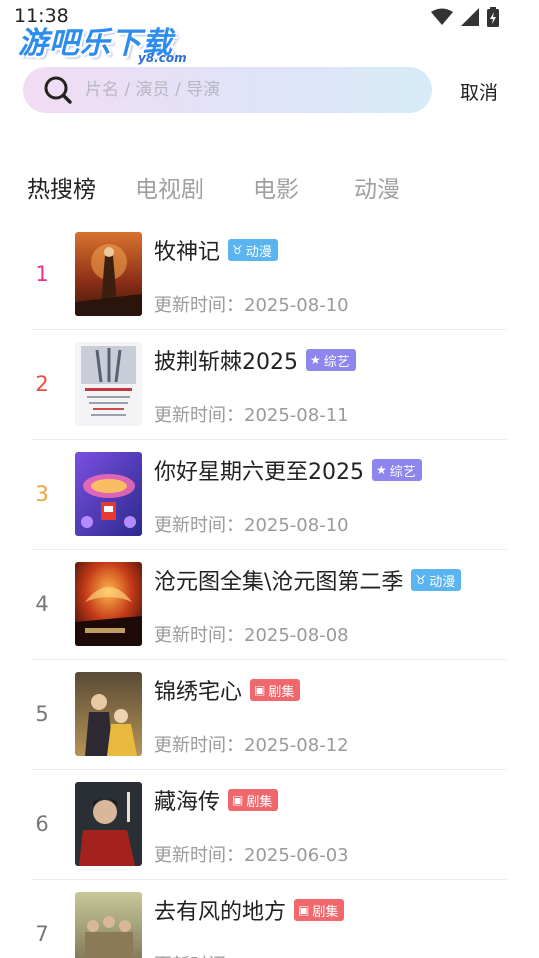  I want to click on status-icons, so click(465, 17).